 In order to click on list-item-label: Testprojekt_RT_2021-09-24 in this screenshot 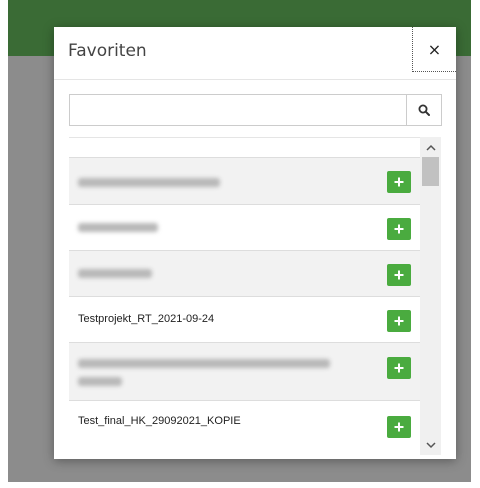, I will do `click(146, 319)`.